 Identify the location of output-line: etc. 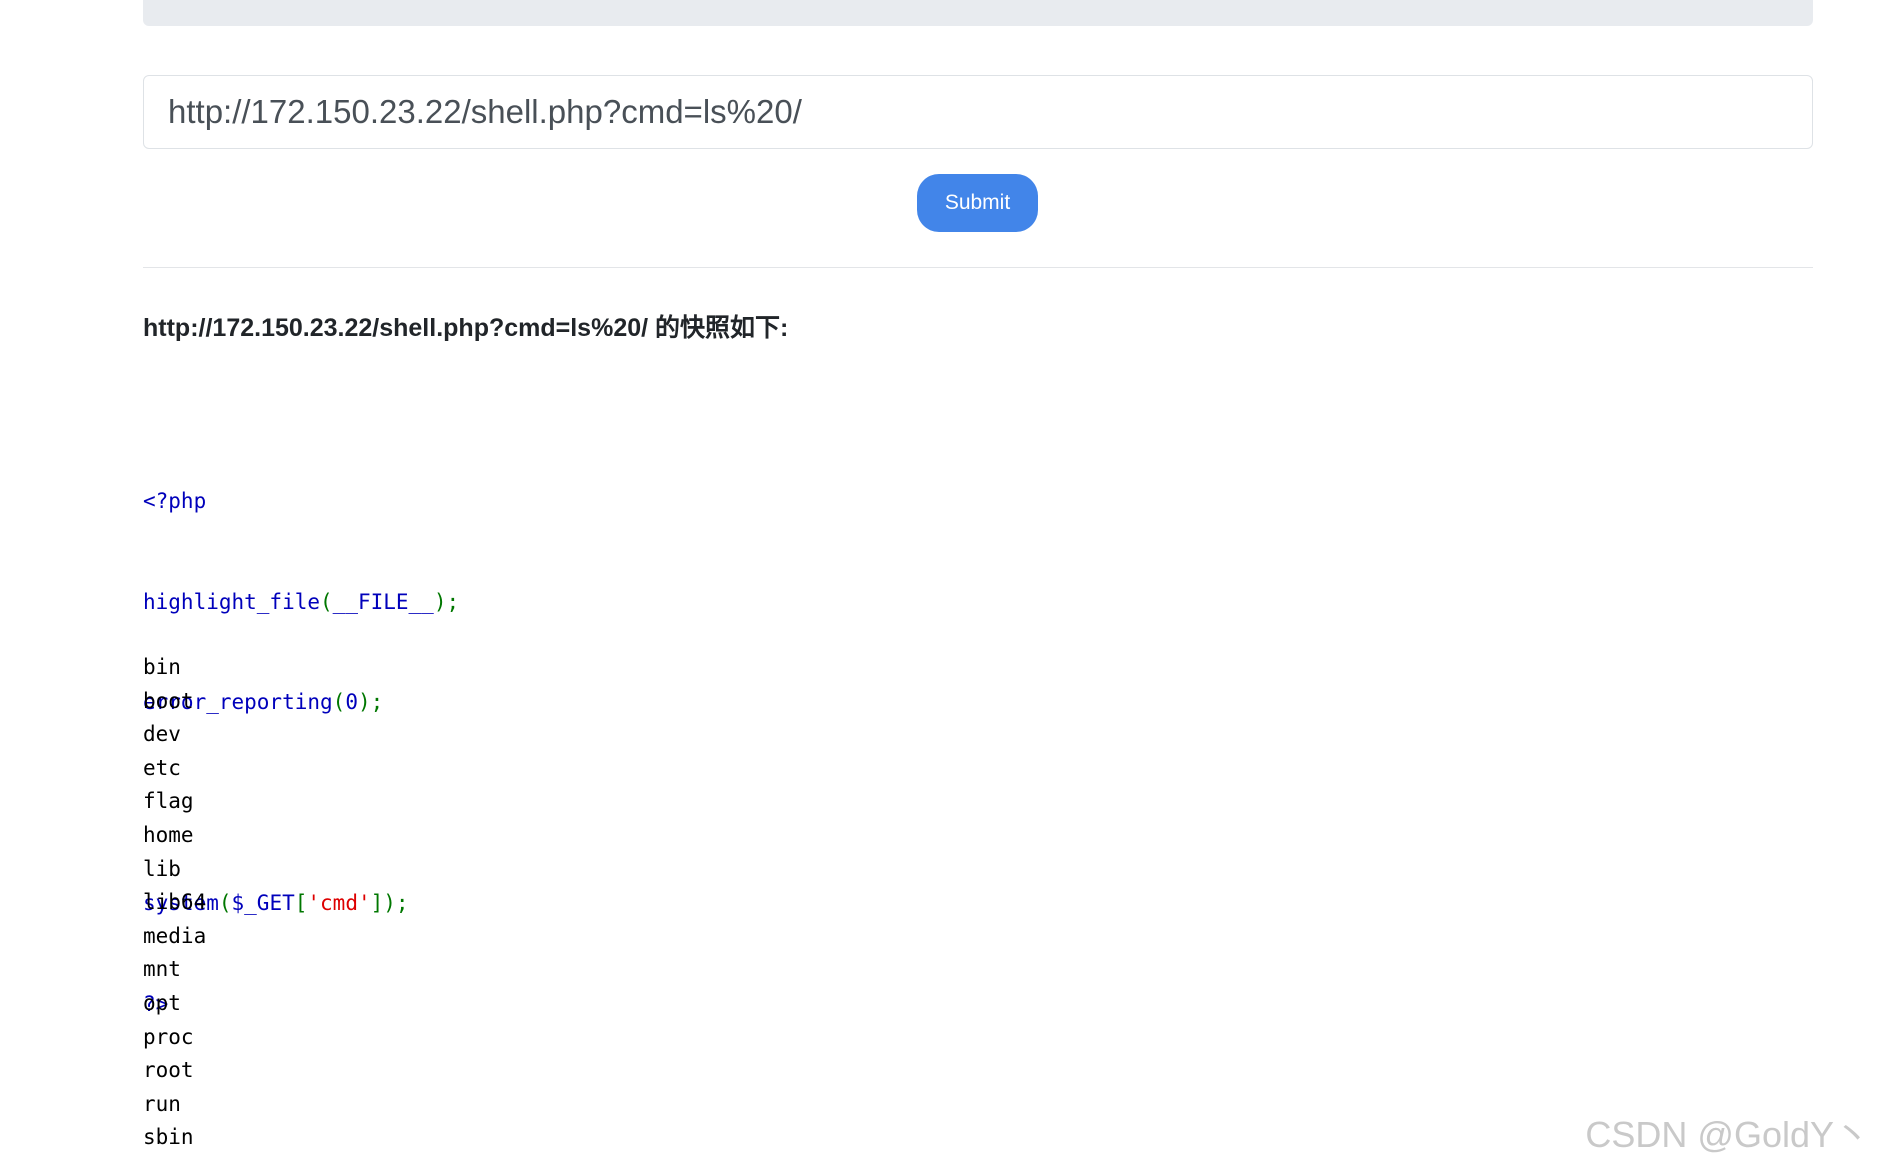
(162, 767).